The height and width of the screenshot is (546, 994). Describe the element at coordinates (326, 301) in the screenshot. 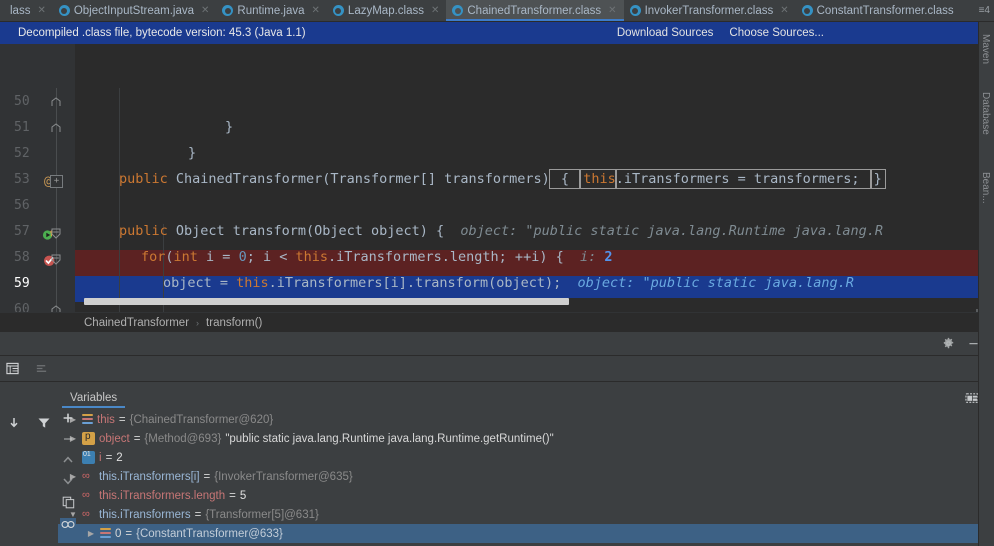

I see `horizontal-scrollbar-thumb` at that location.